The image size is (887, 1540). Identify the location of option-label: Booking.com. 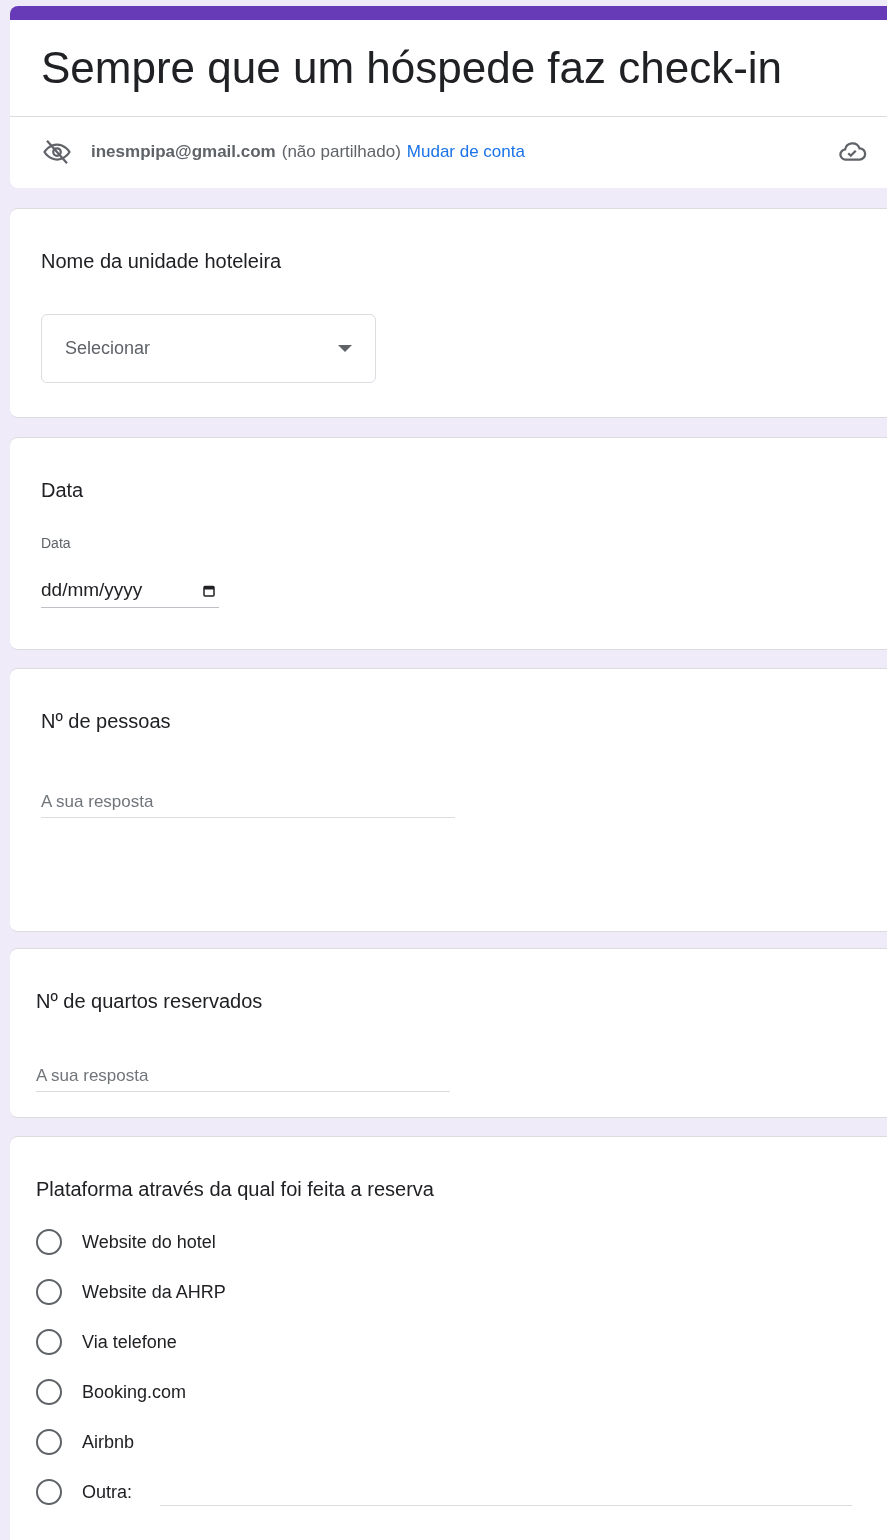
(134, 1392).